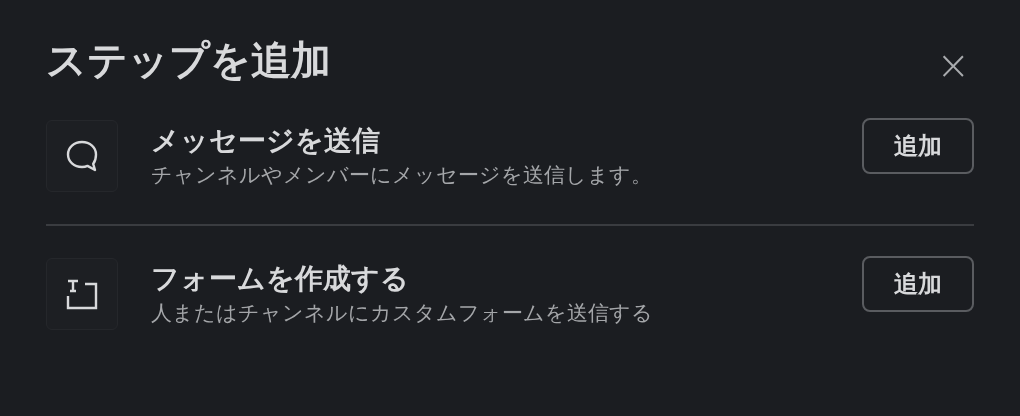 This screenshot has height=416, width=1020. What do you see at coordinates (82, 294) in the screenshot?
I see `text-field-icon` at bounding box center [82, 294].